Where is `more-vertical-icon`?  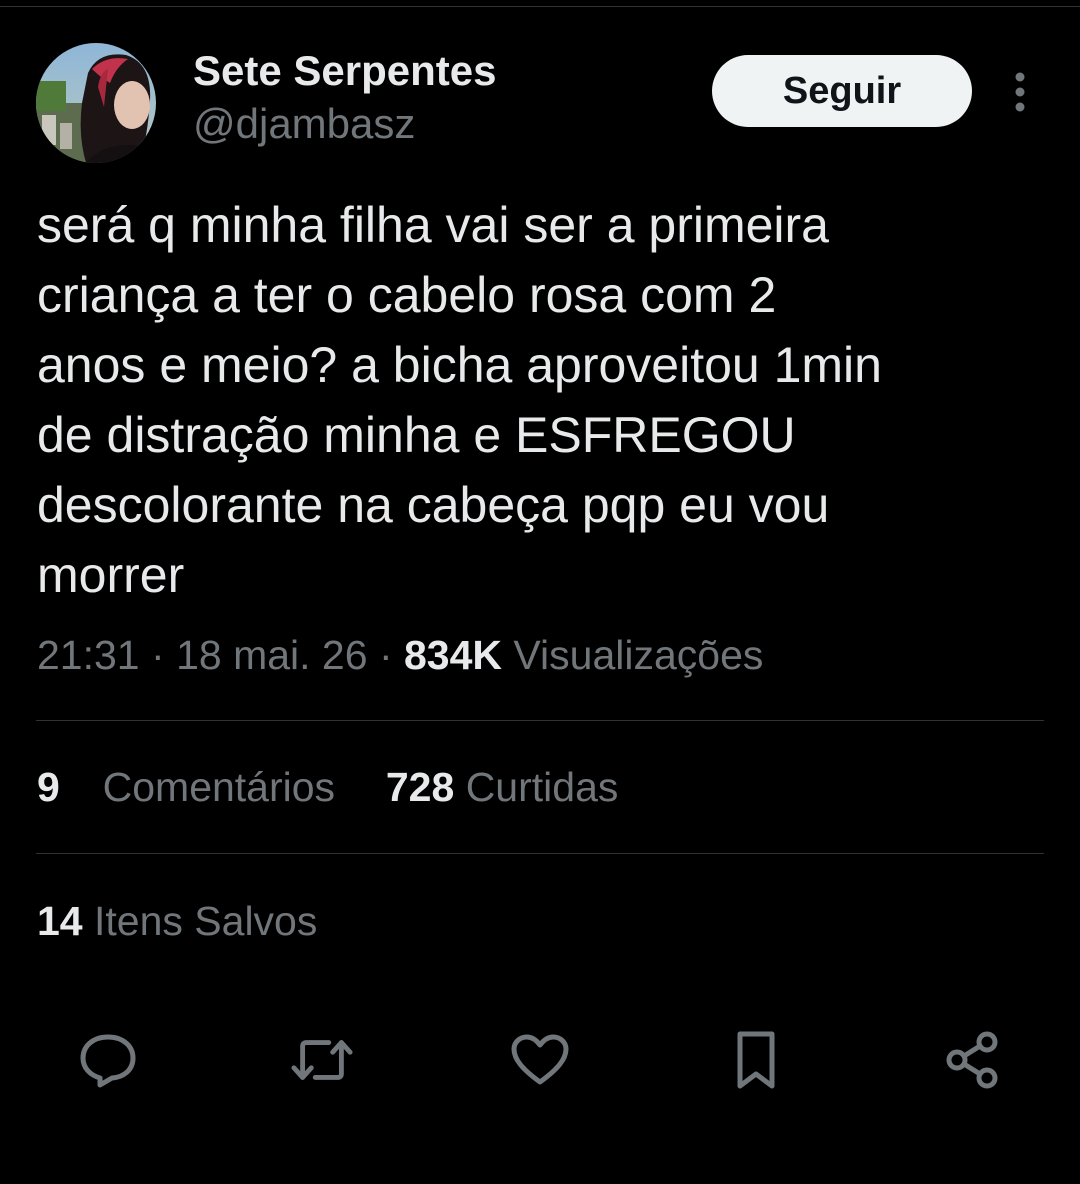
more-vertical-icon is located at coordinates (1020, 92).